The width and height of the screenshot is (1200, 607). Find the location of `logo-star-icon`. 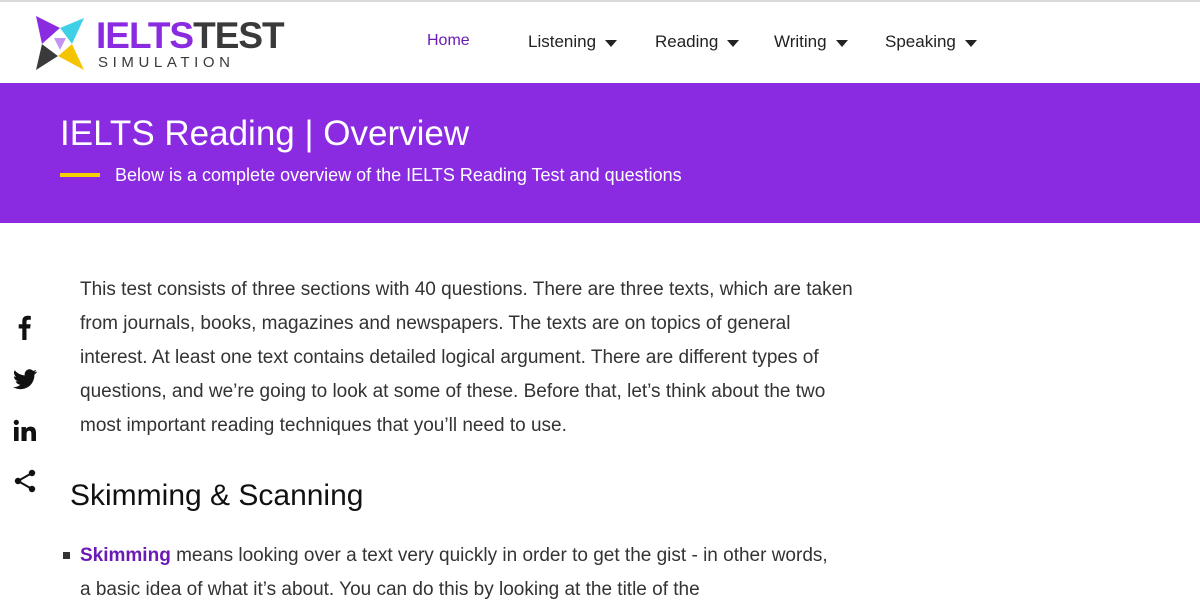

logo-star-icon is located at coordinates (60, 43).